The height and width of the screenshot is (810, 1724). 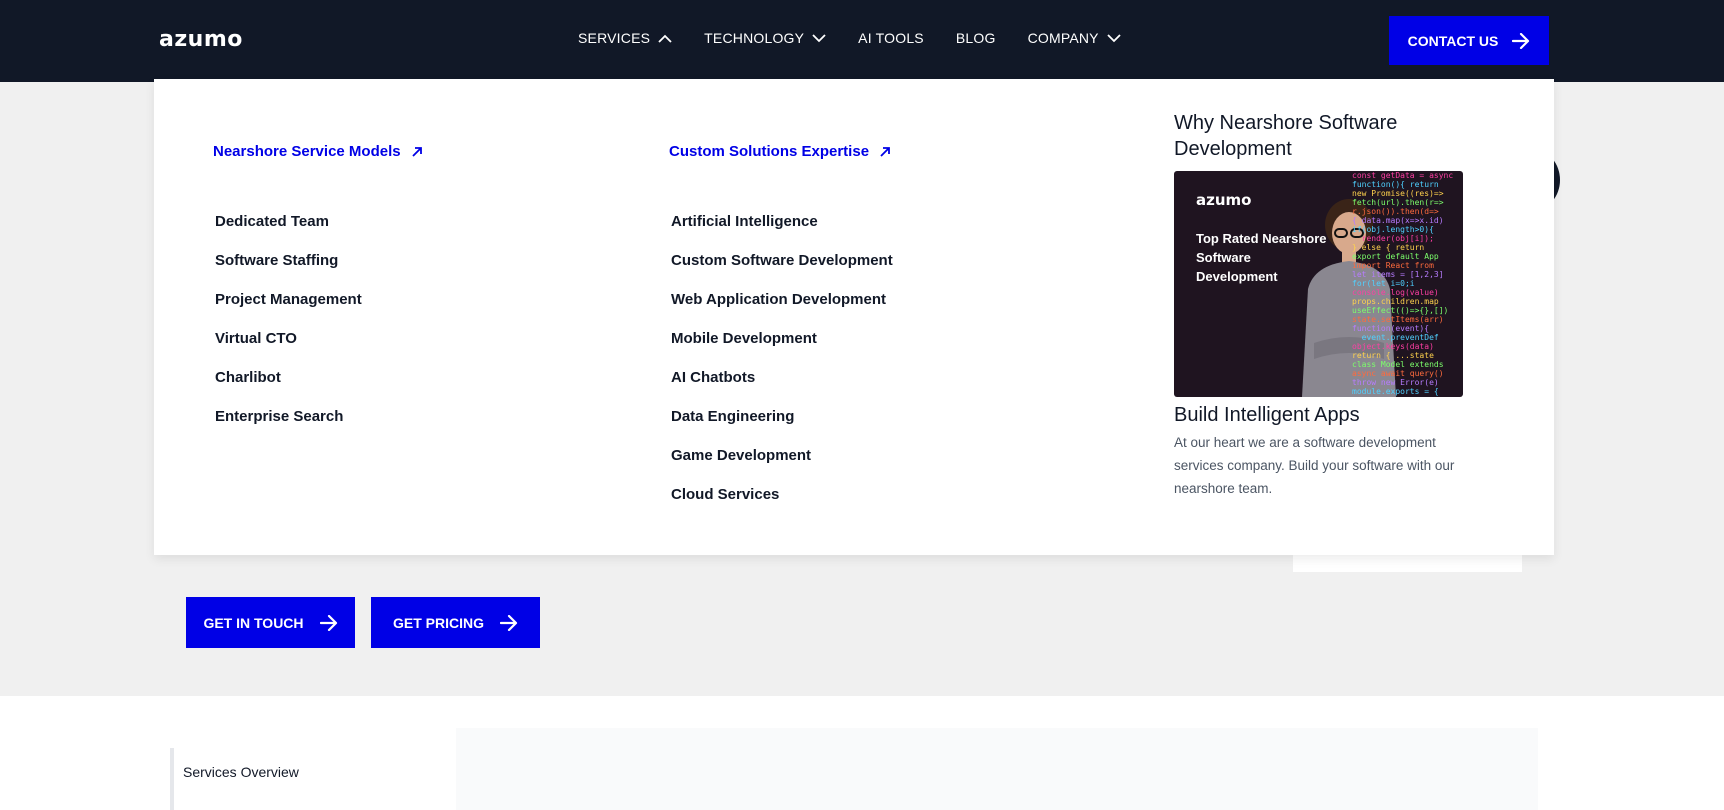 I want to click on nav-blog: BLOG, so click(x=976, y=38).